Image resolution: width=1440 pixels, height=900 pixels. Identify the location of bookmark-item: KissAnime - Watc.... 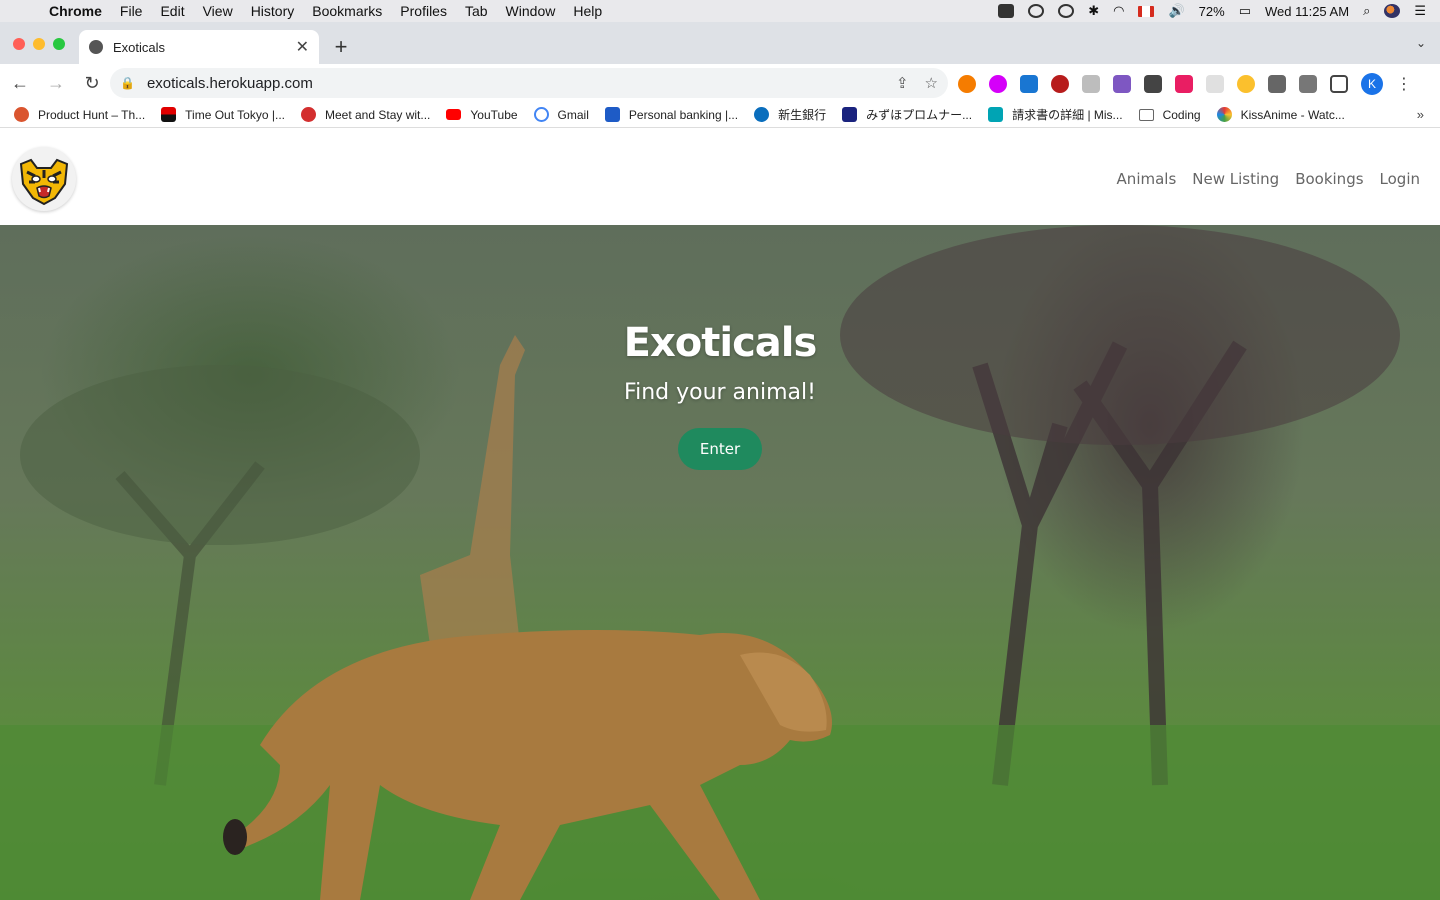
(1280, 114).